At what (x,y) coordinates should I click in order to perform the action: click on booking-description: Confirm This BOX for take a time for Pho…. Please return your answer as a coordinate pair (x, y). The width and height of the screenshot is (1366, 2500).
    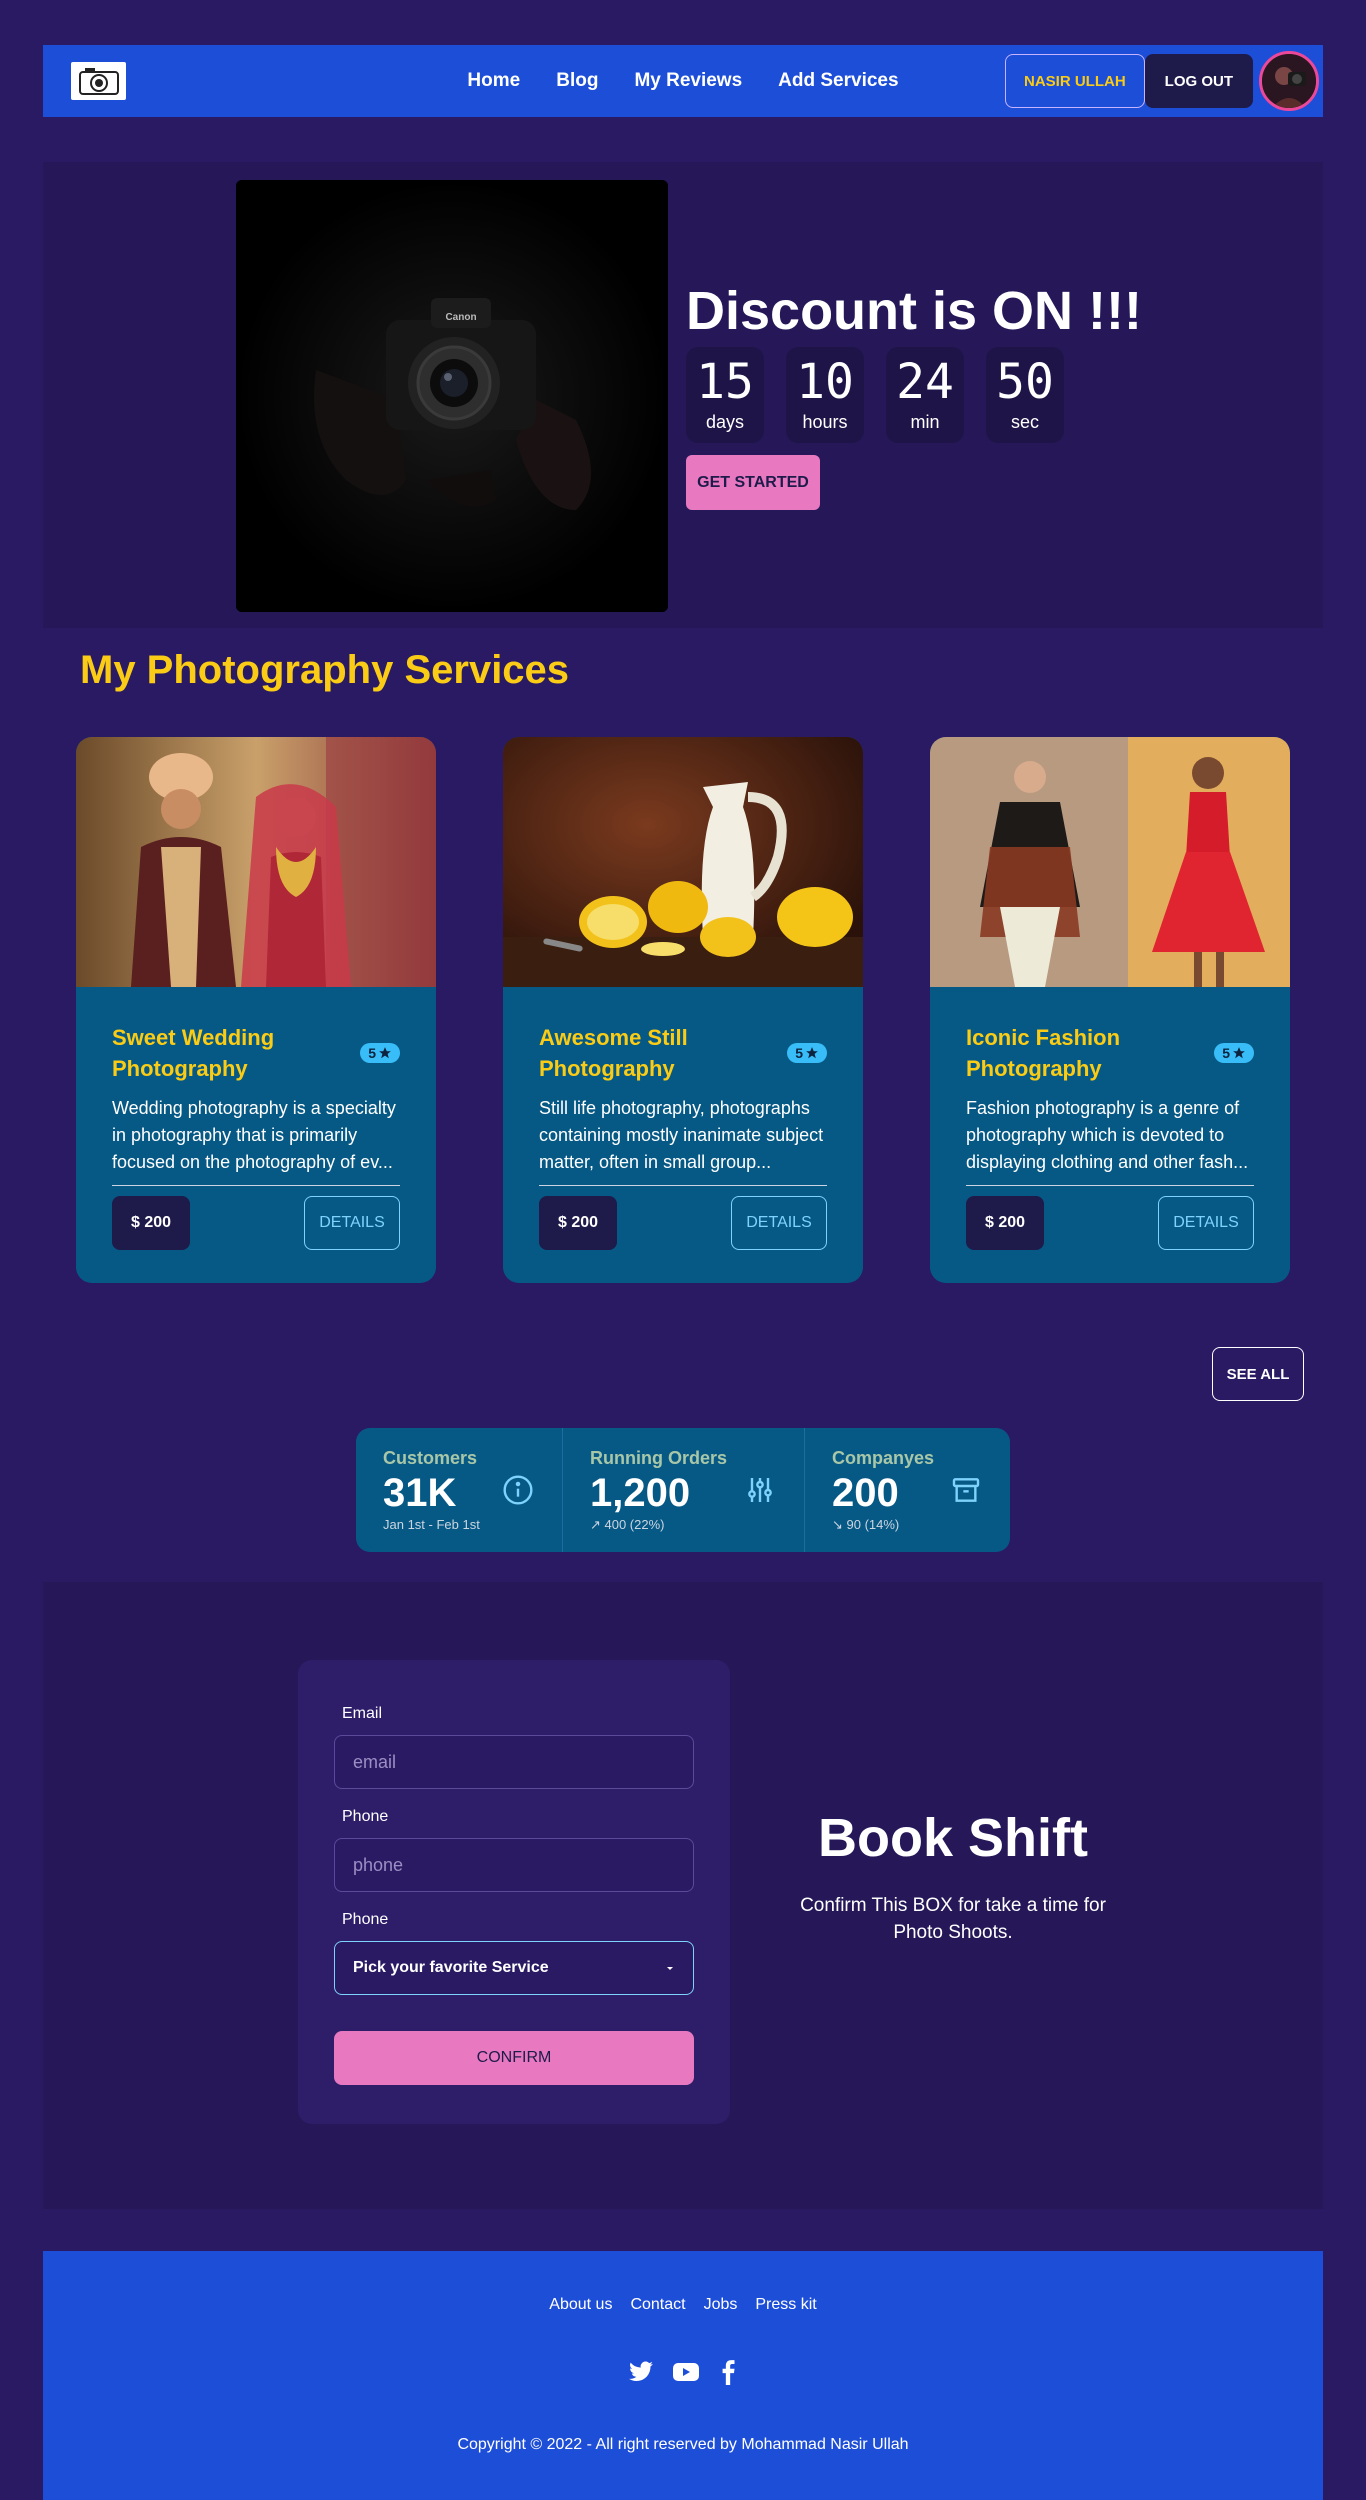
    Looking at the image, I should click on (953, 1919).